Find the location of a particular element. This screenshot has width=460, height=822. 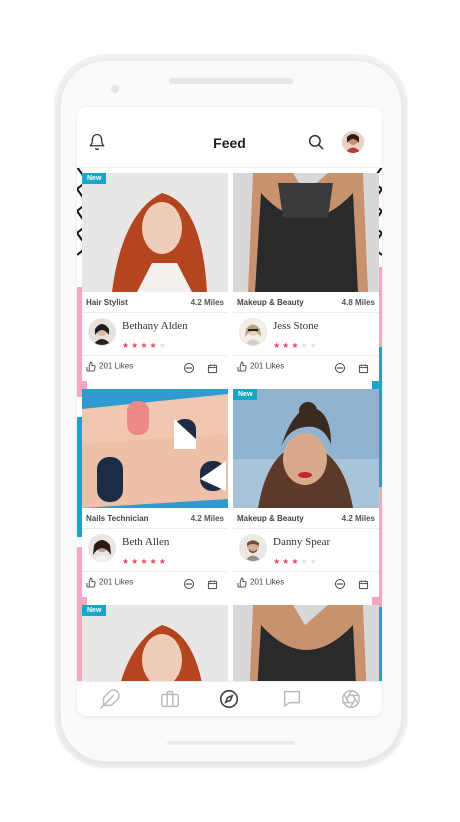

provider-card: New is located at coordinates (155, 643).